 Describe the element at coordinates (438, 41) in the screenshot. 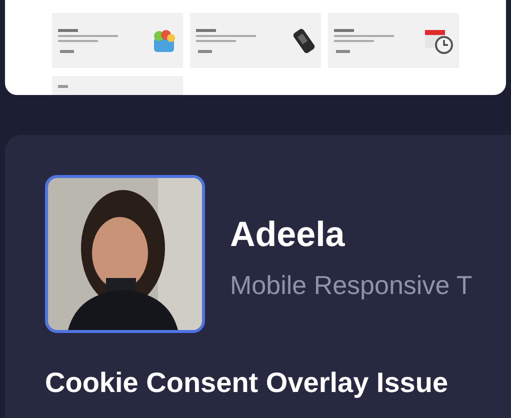

I see `calendar-clock-icon` at that location.